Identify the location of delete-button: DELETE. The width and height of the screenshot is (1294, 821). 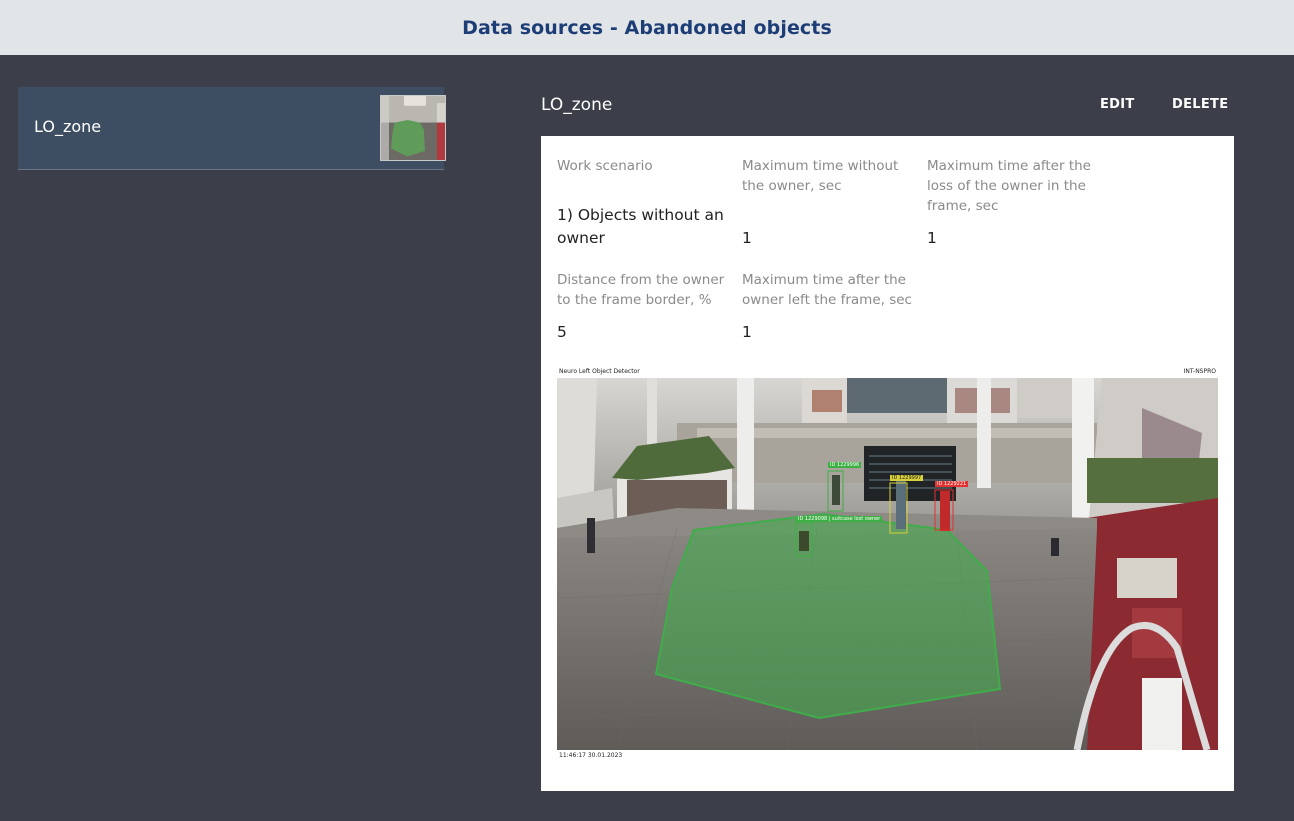
(1200, 104).